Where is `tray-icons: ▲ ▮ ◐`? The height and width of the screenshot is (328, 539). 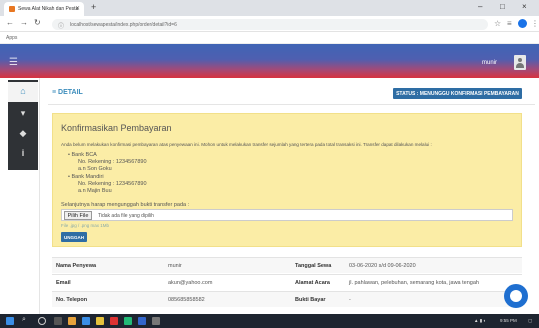
tray-icons: ▲ ▮ ◐ is located at coordinates (480, 321).